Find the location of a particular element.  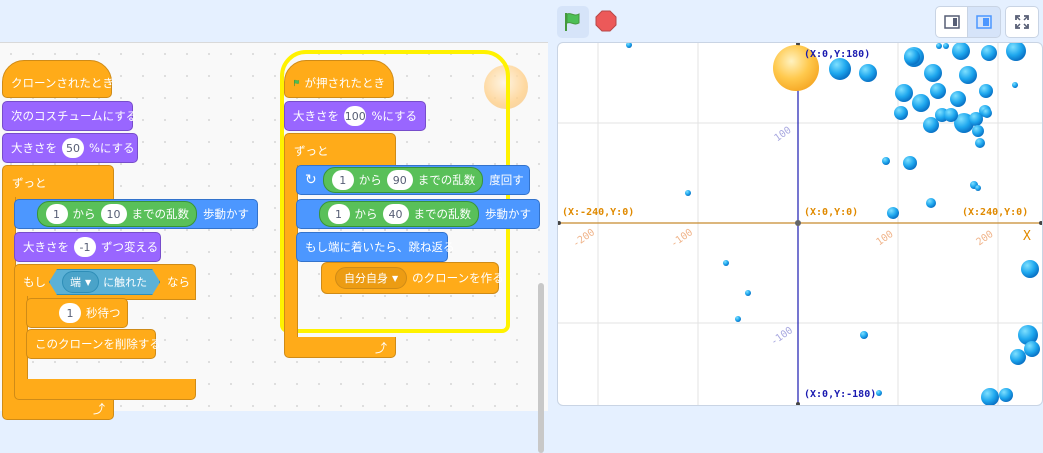

wait-block: 1 秒待つ is located at coordinates (77, 313).